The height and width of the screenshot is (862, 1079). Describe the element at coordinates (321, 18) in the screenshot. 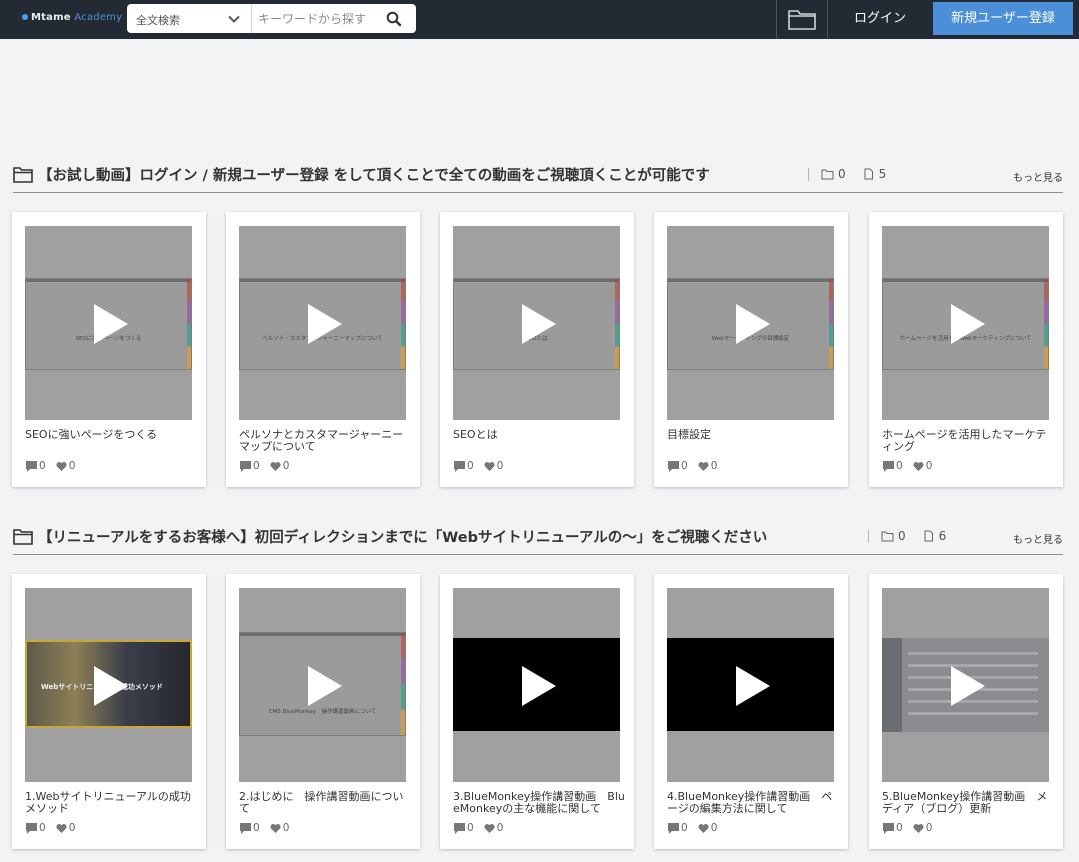

I see `keyword-search-input` at that location.